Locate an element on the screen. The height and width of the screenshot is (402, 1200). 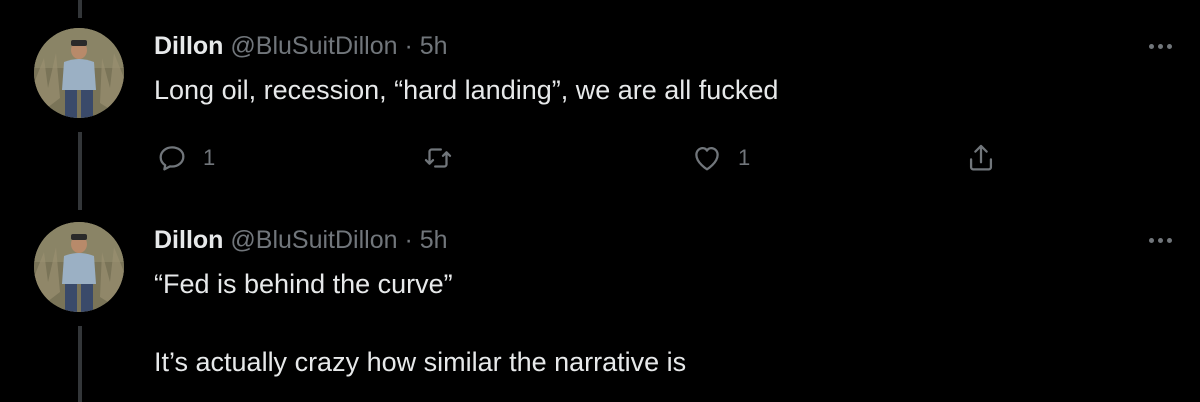
share-button is located at coordinates (981, 158).